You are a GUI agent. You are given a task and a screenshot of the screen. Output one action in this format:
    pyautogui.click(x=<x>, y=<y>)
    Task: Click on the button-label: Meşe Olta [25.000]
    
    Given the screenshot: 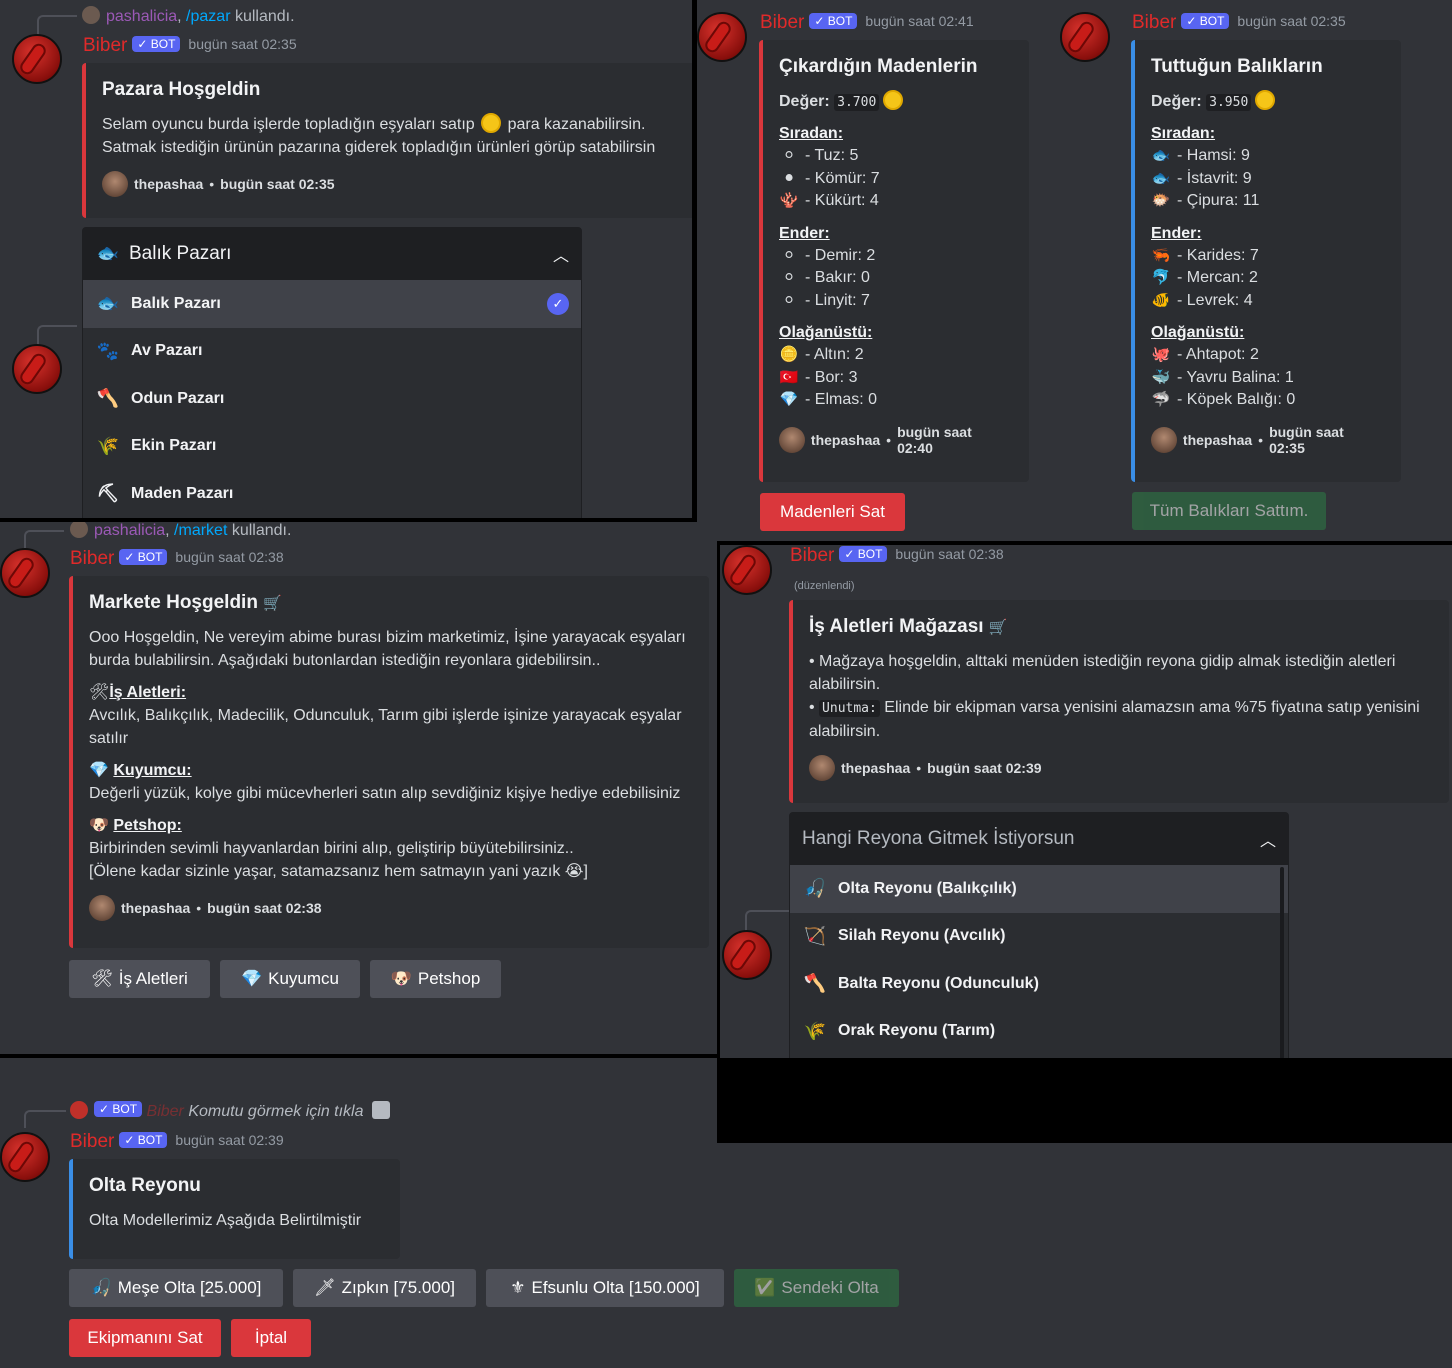 What is the action you would take?
    pyautogui.click(x=189, y=1287)
    